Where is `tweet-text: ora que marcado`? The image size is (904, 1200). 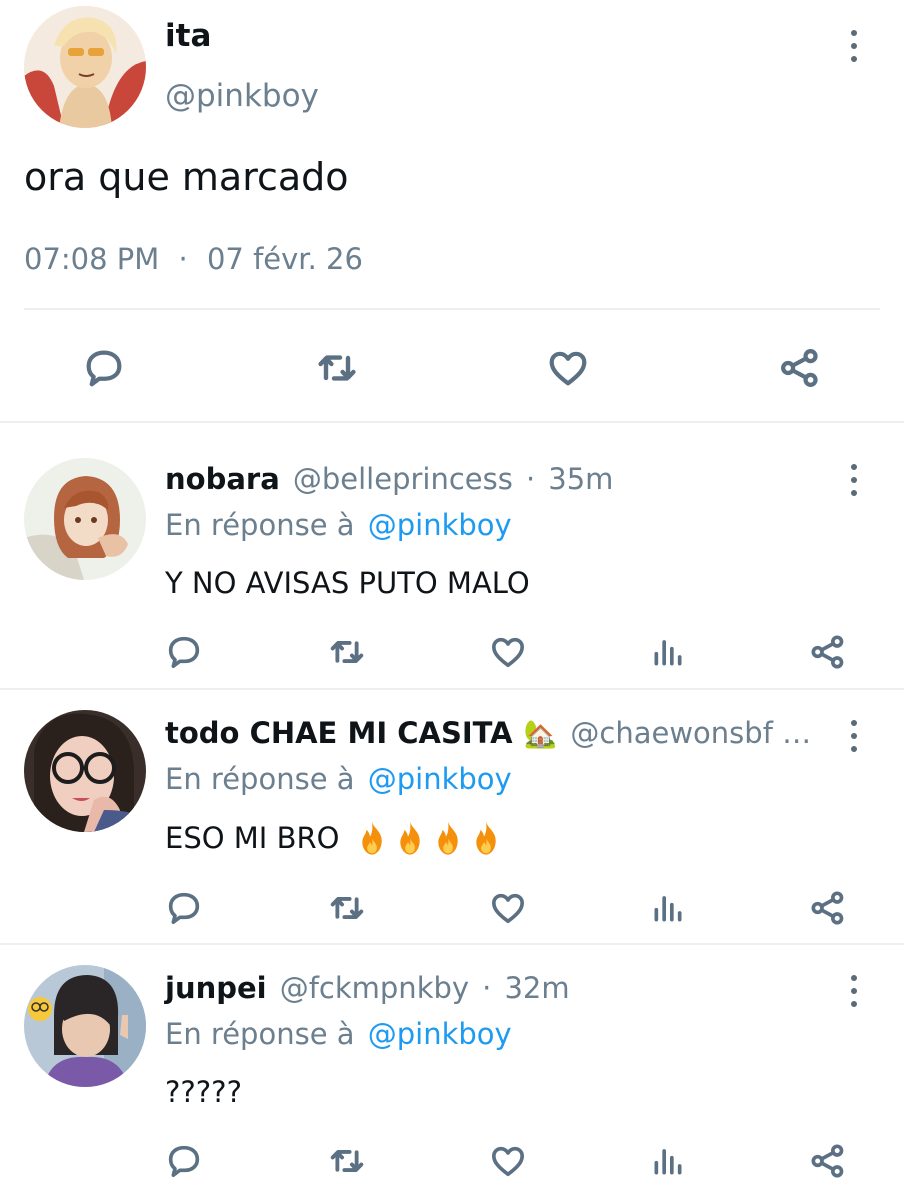 tweet-text: ora que marcado is located at coordinates (186, 177).